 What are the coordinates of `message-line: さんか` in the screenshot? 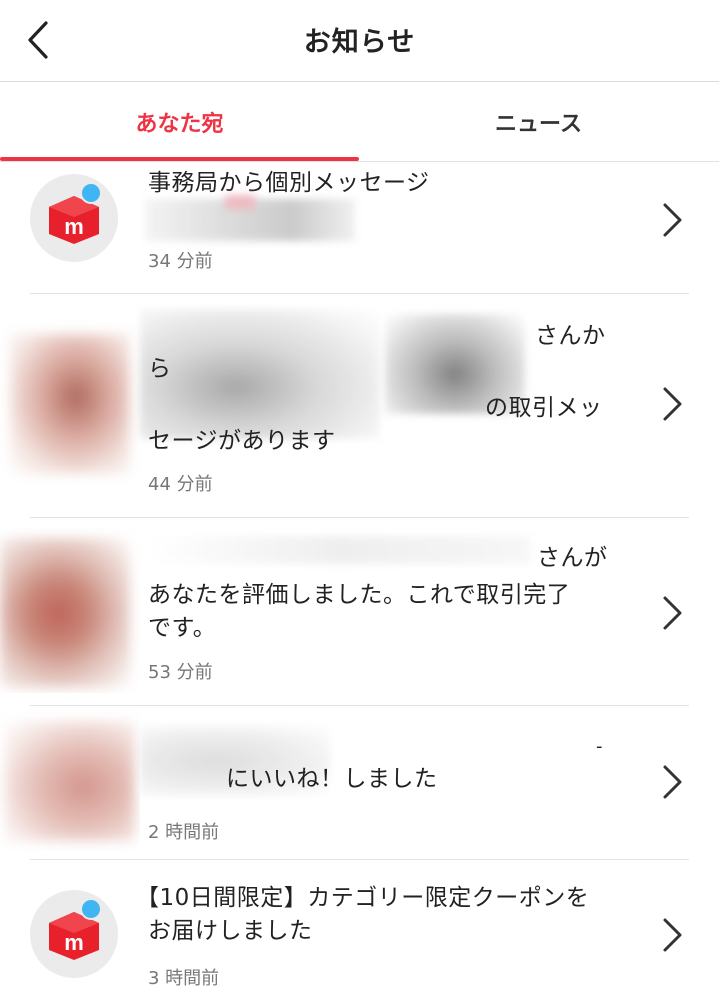 It's located at (570, 336).